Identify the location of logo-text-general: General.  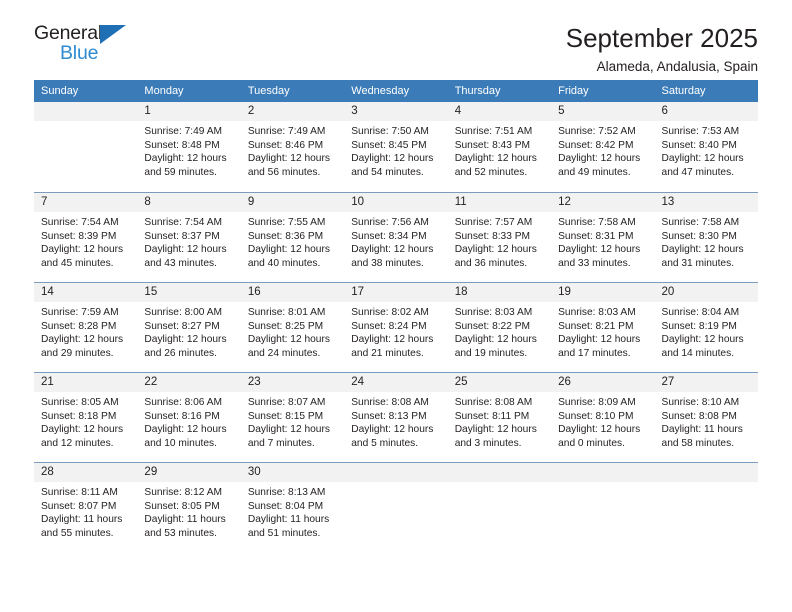
(68, 33).